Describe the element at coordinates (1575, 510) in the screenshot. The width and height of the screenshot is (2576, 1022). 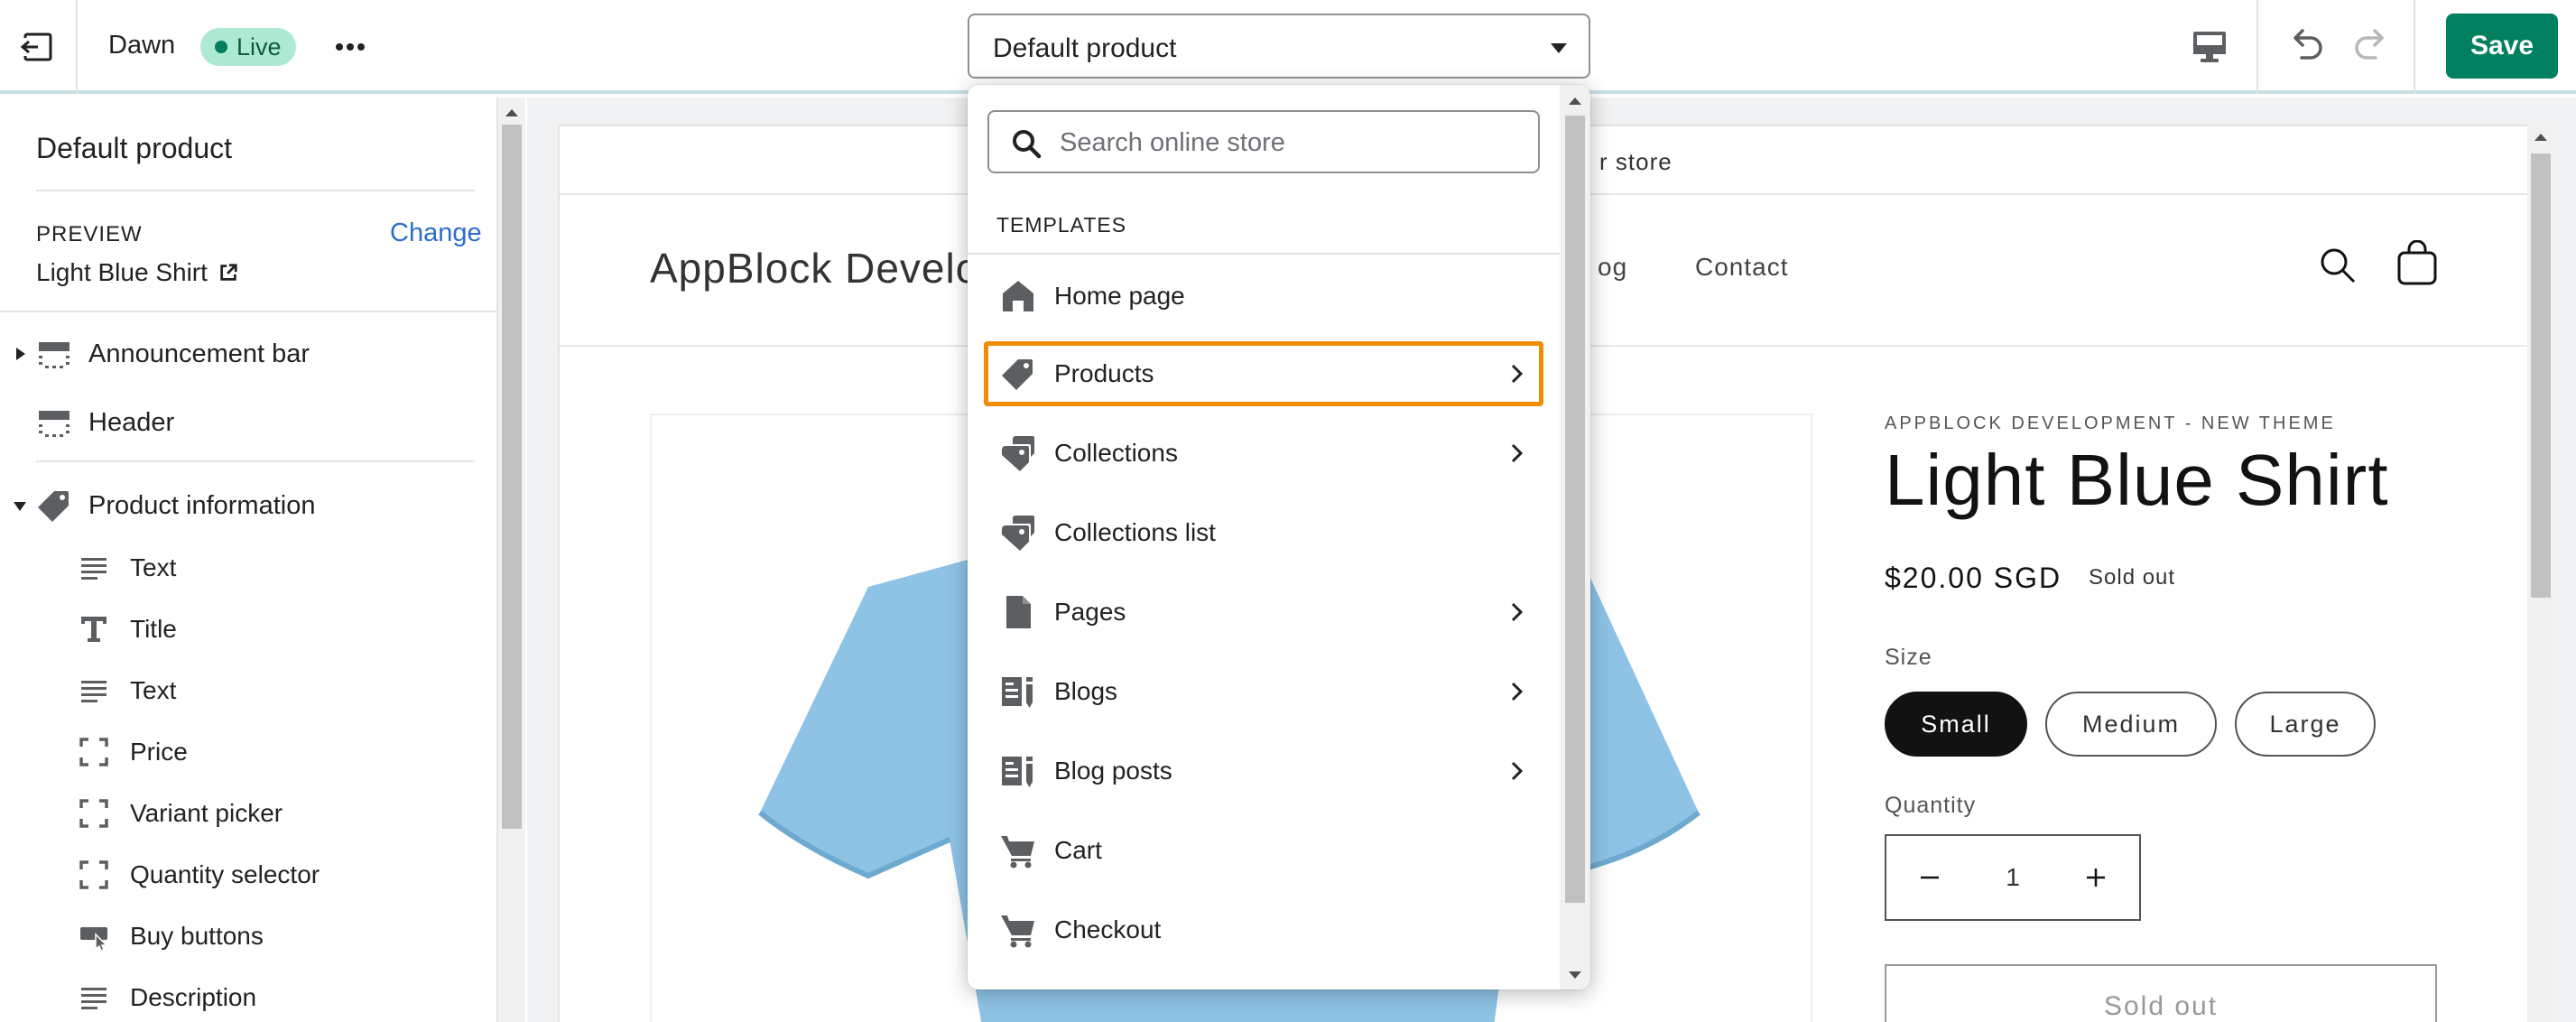
I see `dropdown-scrollbar-thumb` at that location.